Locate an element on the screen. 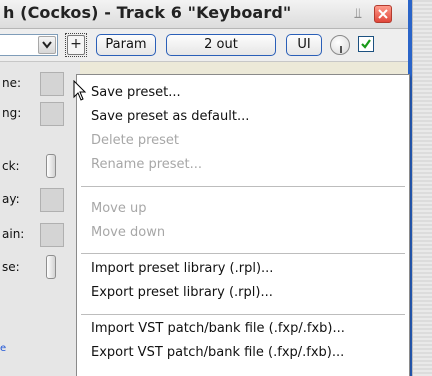 The width and height of the screenshot is (432, 376). menu-item-move-down: Move down is located at coordinates (128, 233).